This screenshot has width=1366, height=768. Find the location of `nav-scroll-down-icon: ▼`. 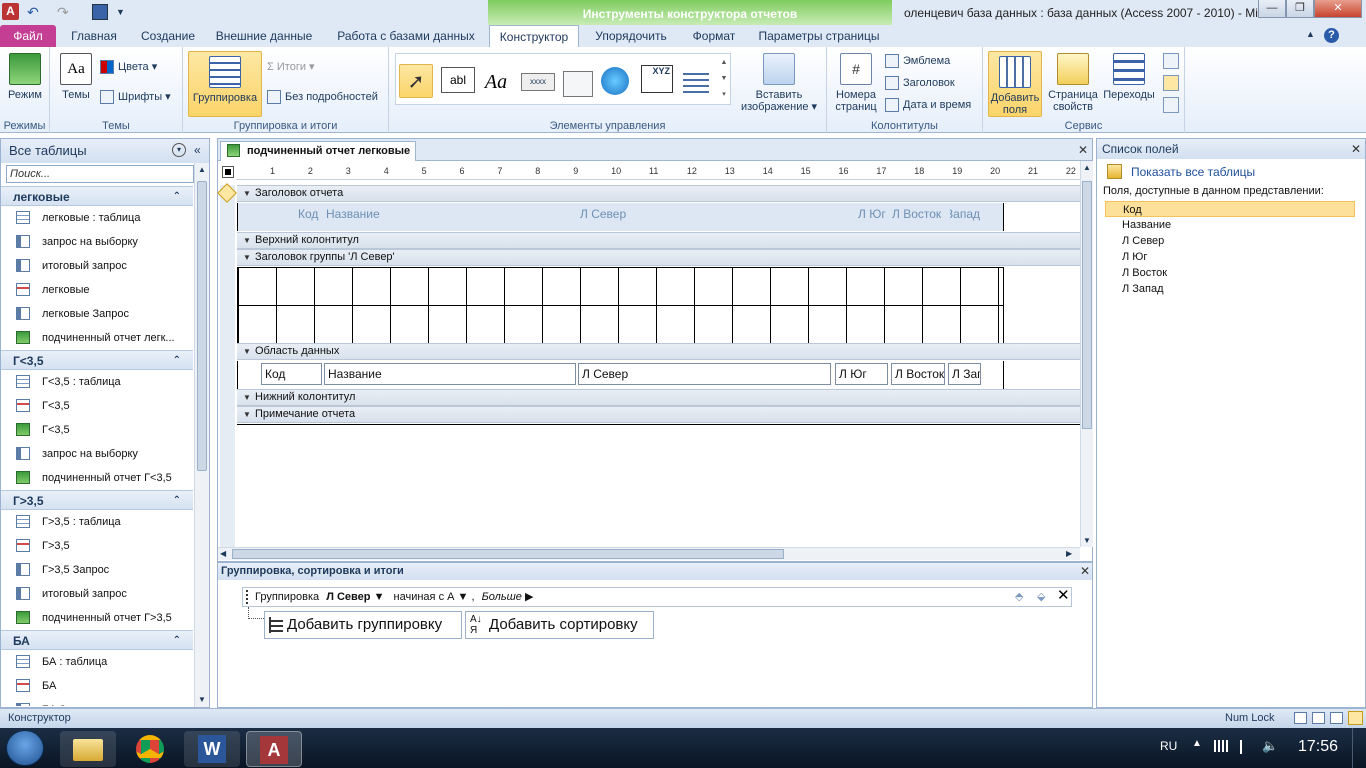

nav-scroll-down-icon: ▼ is located at coordinates (202, 700).